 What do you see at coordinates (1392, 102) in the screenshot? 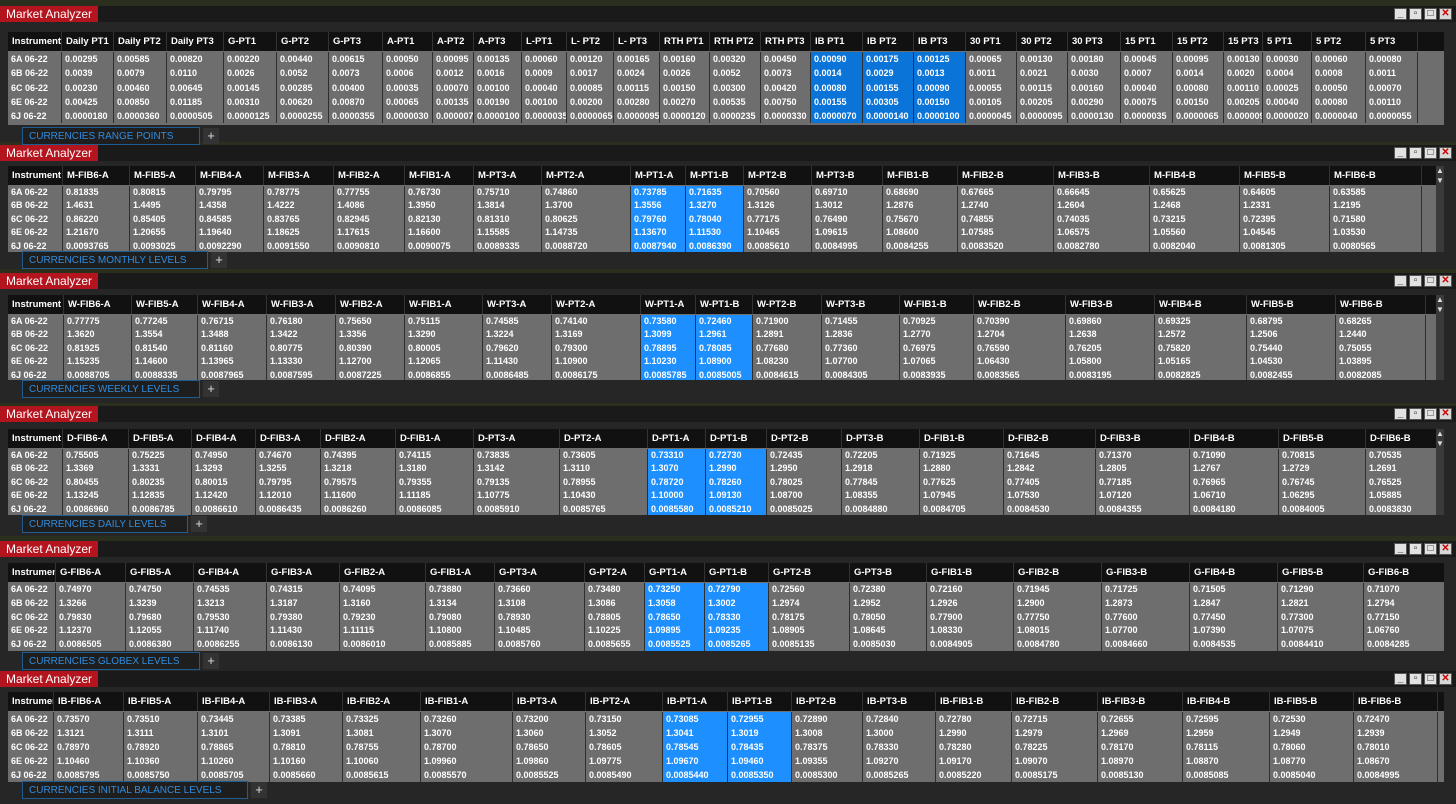
I see `value-cell: 0.00110` at bounding box center [1392, 102].